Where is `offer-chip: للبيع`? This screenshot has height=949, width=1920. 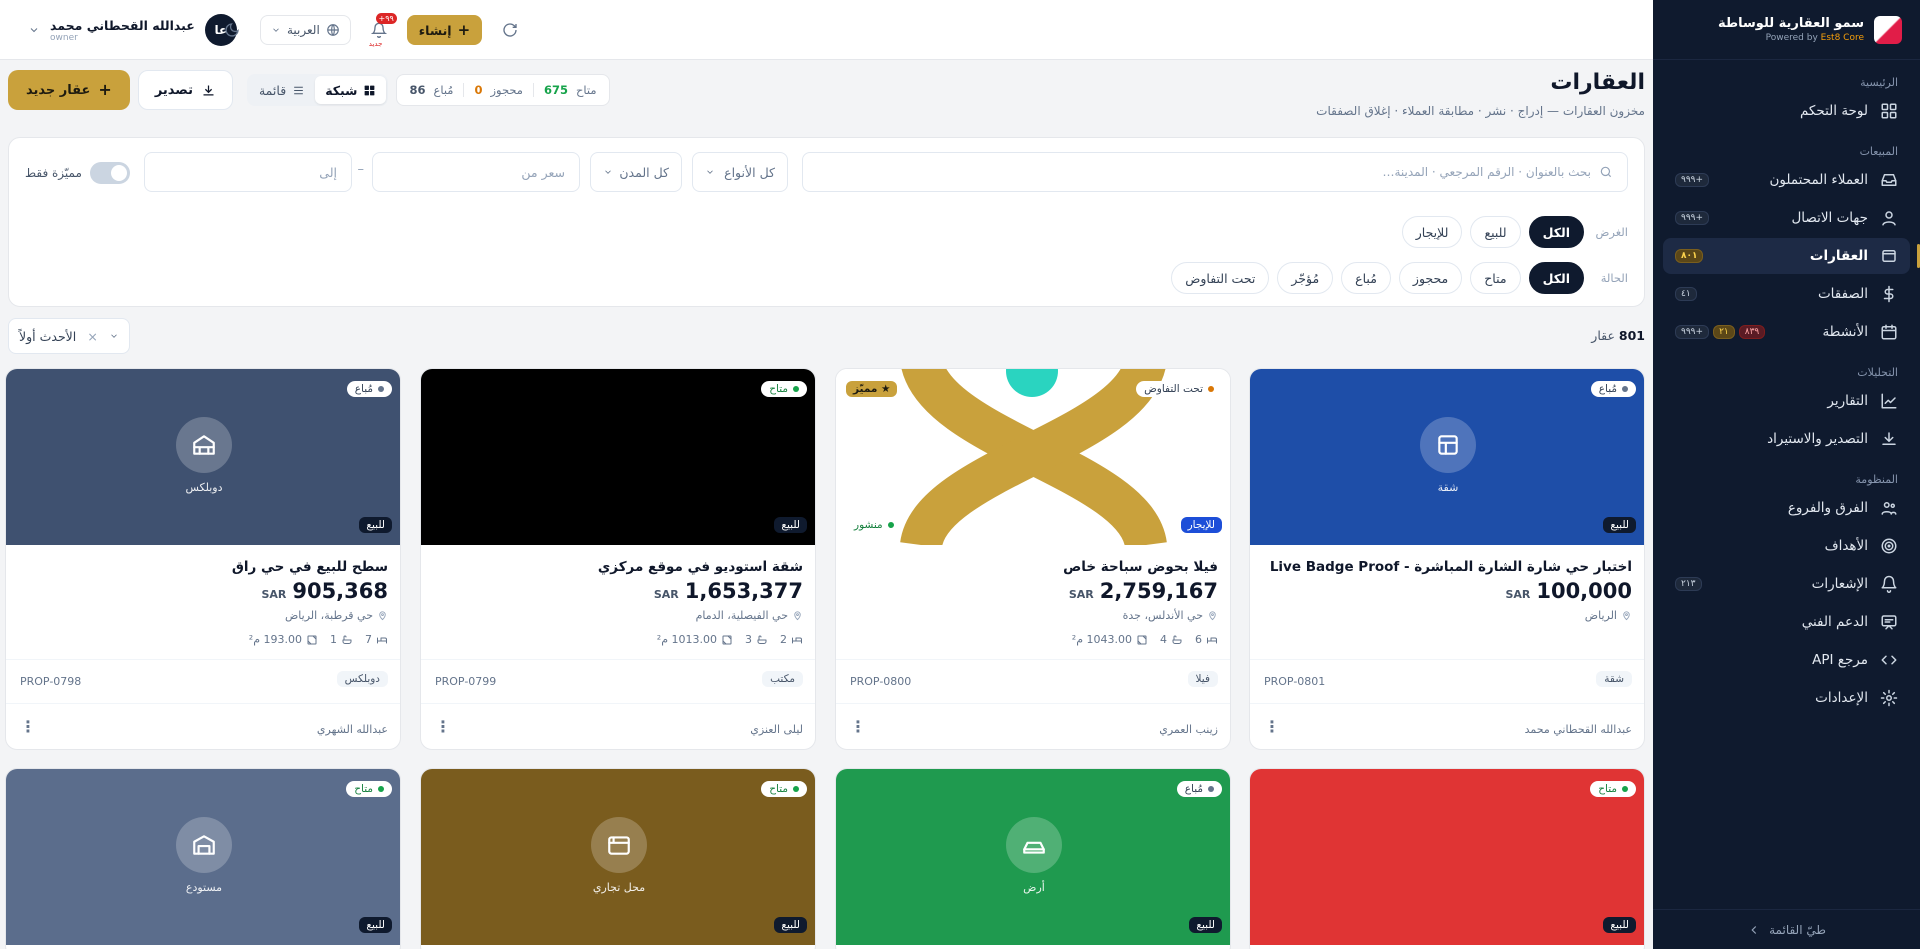 offer-chip: للبيع is located at coordinates (1495, 232).